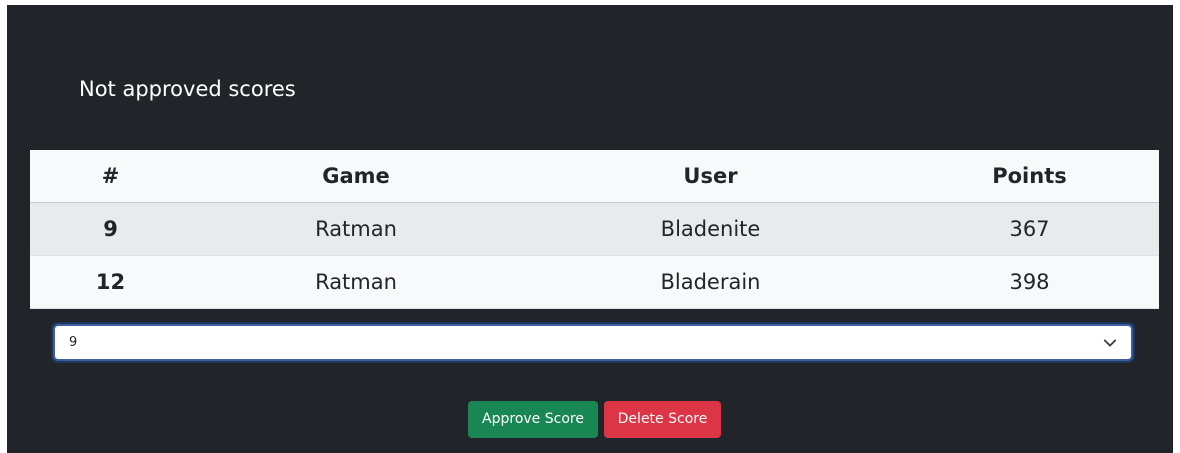 This screenshot has width=1180, height=453. I want to click on points-cell: 367, so click(1029, 229).